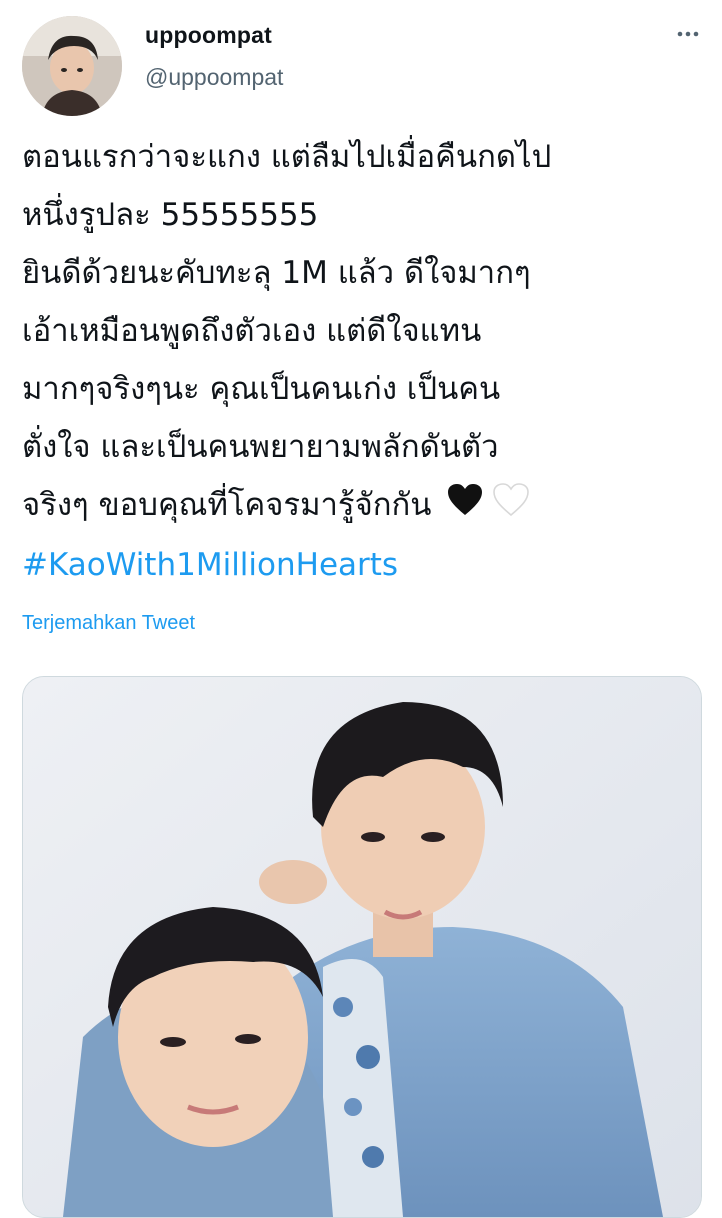 The width and height of the screenshot is (722, 1218). What do you see at coordinates (170, 215) in the screenshot?
I see `tweet-line: หนึ่งรูปละ 55555555` at bounding box center [170, 215].